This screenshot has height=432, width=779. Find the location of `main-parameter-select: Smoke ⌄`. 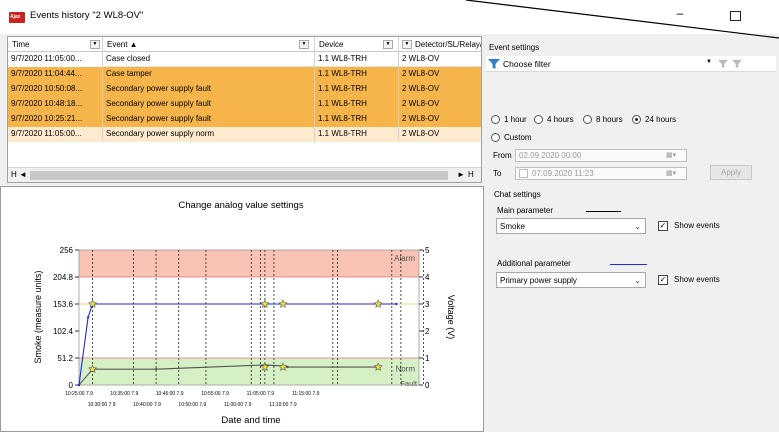

main-parameter-select: Smoke ⌄ is located at coordinates (571, 226).